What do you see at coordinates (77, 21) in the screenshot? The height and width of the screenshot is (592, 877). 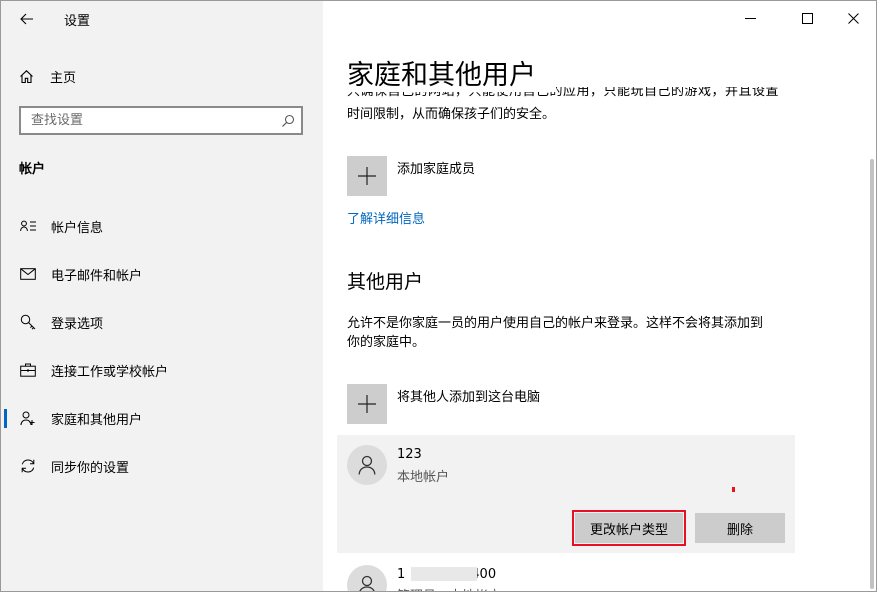 I see `app-title: 设置` at bounding box center [77, 21].